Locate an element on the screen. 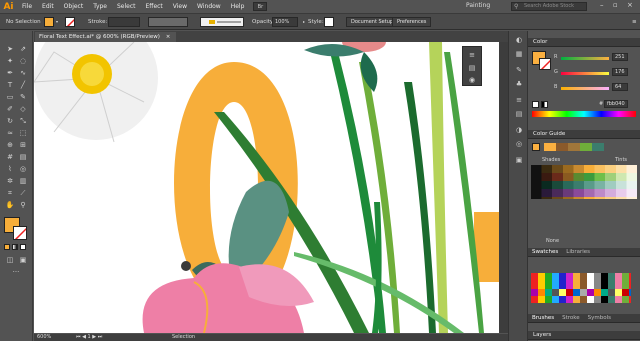 The image size is (640, 341). color-panel-icon: ◐ is located at coordinates (519, 40).